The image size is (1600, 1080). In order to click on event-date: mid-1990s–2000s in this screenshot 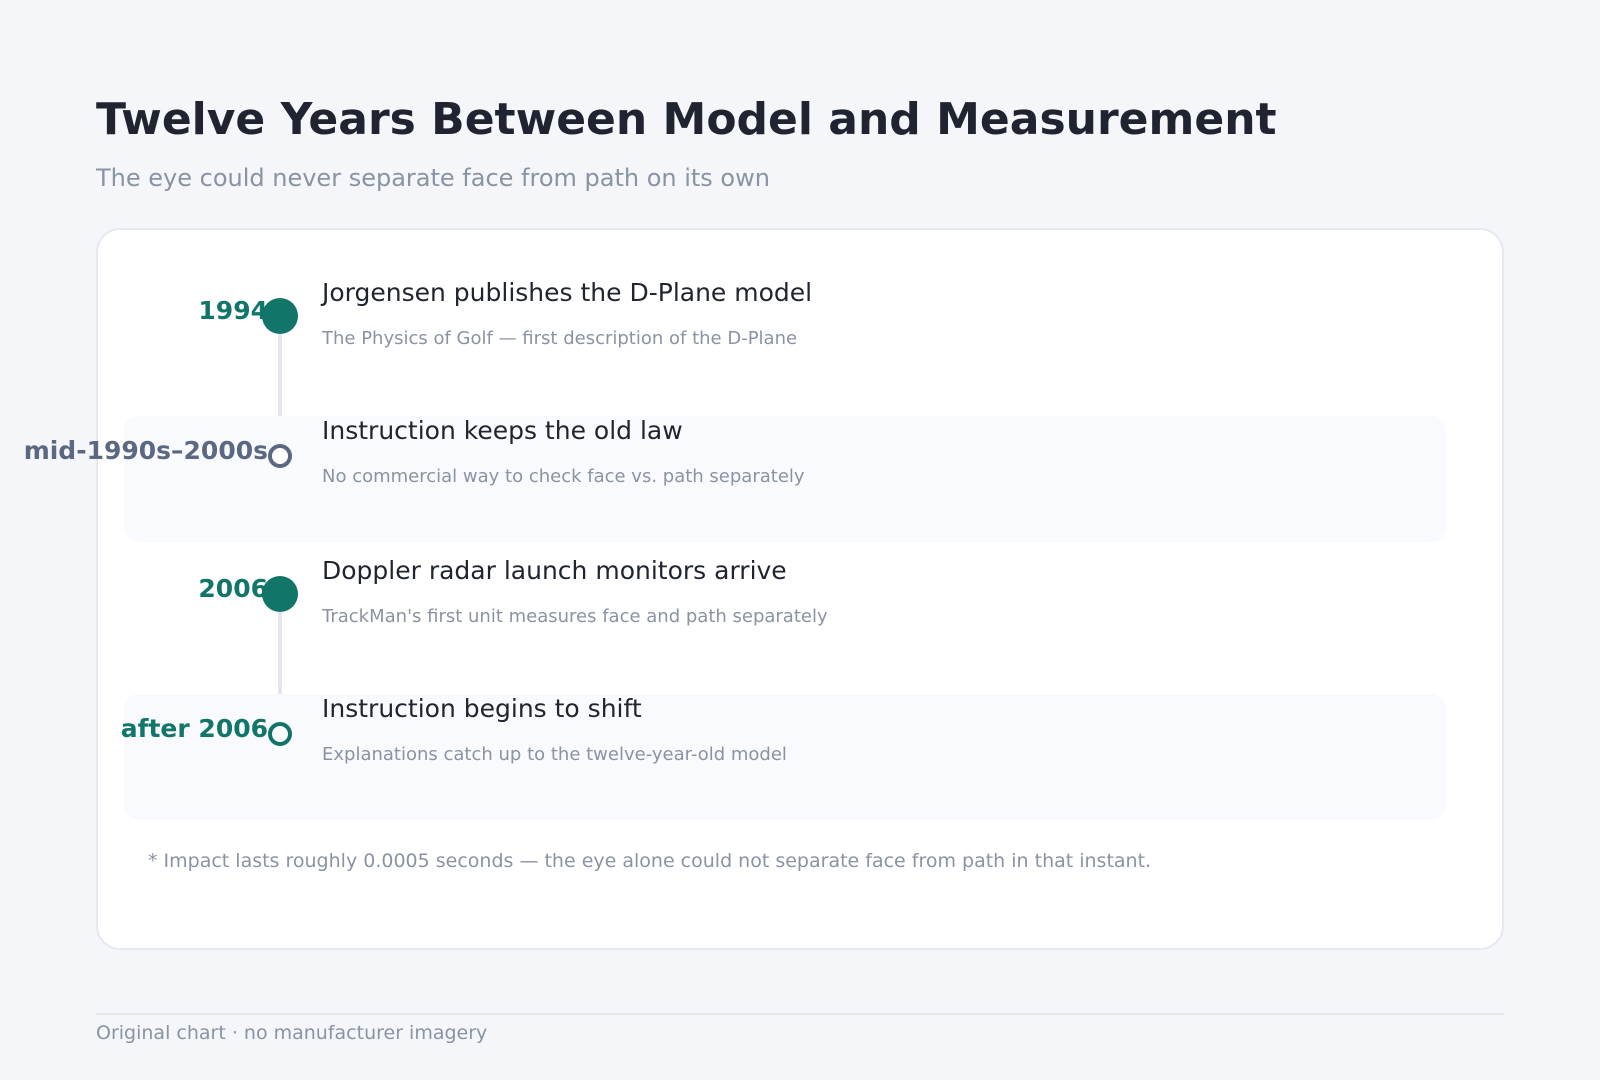, I will do `click(145, 450)`.